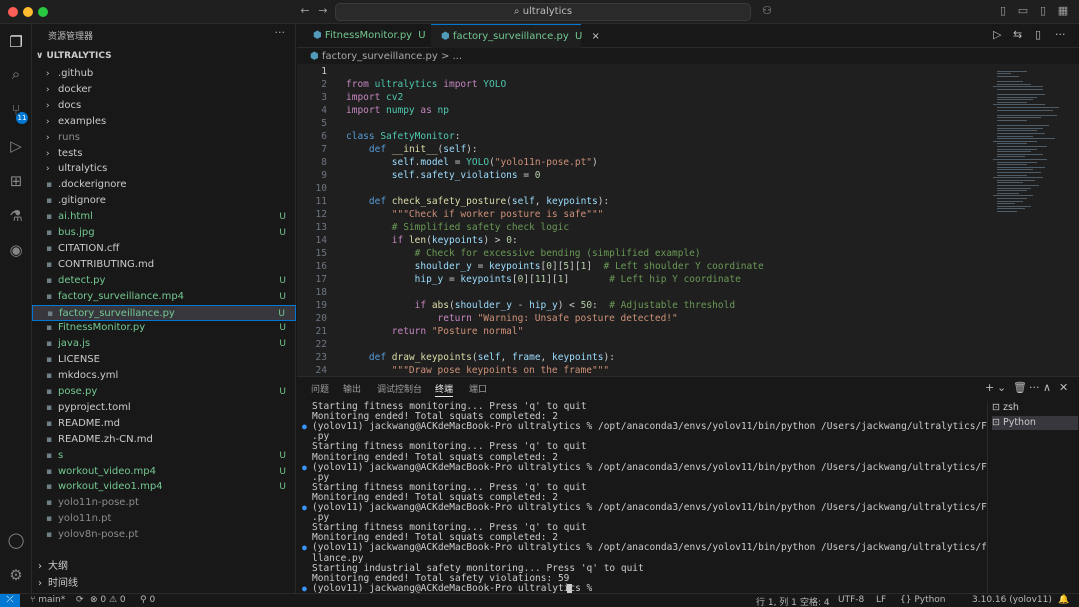  Describe the element at coordinates (352, 388) in the screenshot. I see `panel-tab: 输出` at that location.